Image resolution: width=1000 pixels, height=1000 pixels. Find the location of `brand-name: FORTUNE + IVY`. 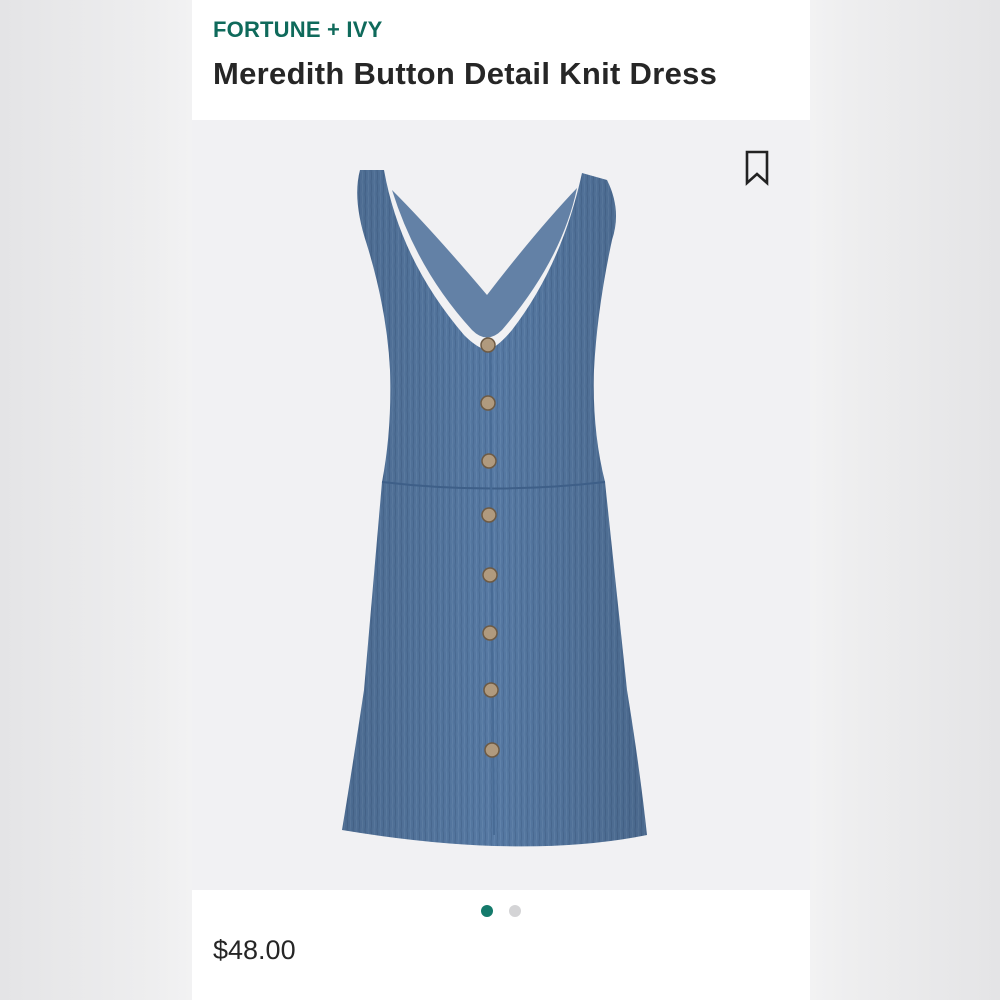

brand-name: FORTUNE + IVY is located at coordinates (297, 30).